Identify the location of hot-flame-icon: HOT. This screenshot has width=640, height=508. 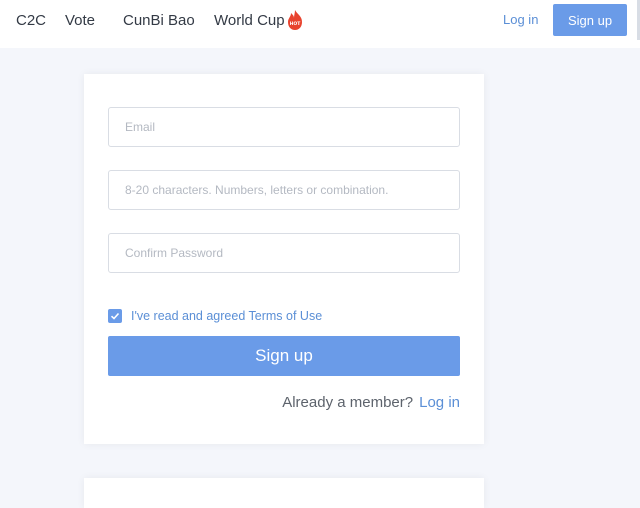
(295, 20).